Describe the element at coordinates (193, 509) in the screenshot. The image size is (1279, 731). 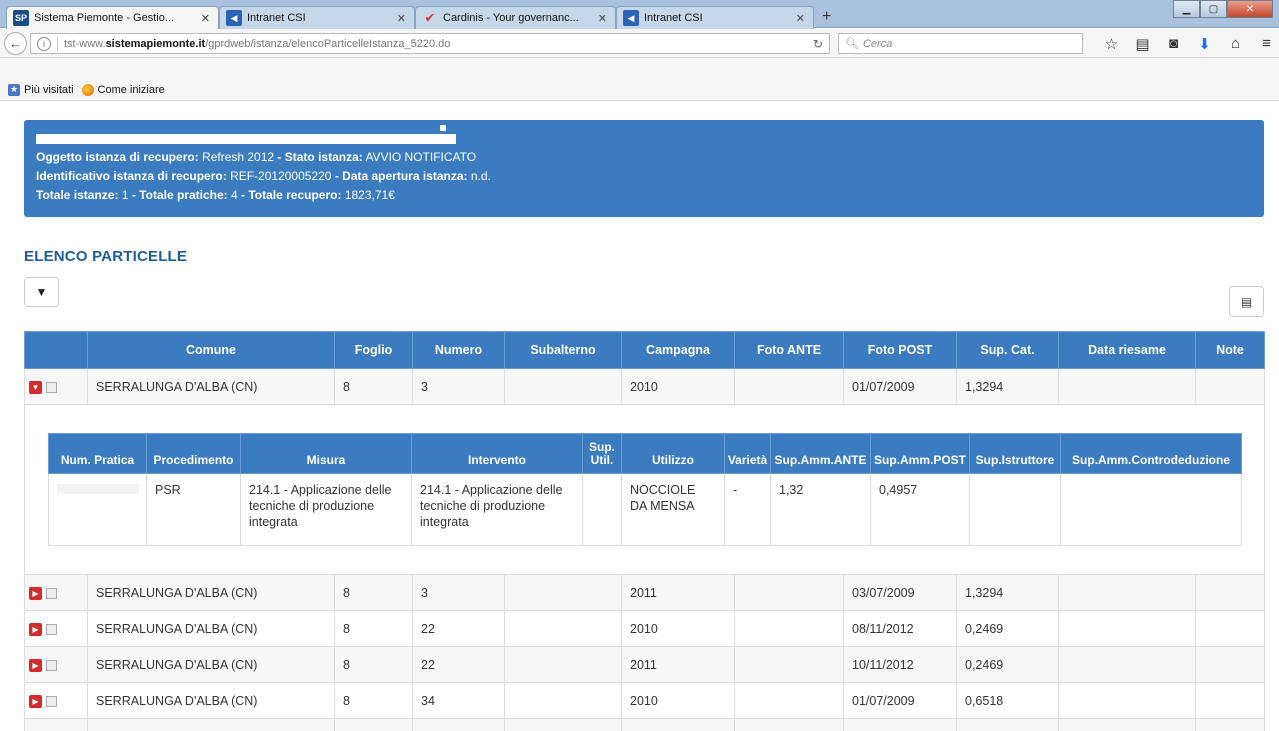
I see `detail-cell-procedimento: PSR` at that location.